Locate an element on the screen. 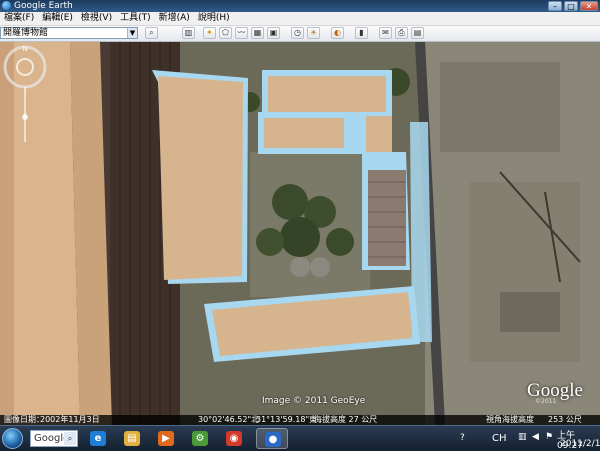  network-icon: ⚙ is located at coordinates (200, 438).